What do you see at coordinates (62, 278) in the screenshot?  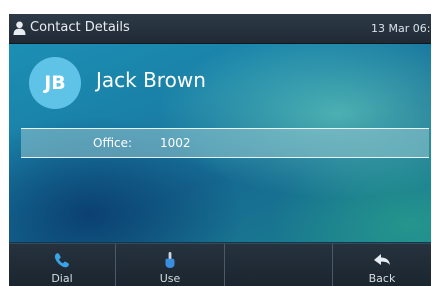 I see `dial-label: Dial` at bounding box center [62, 278].